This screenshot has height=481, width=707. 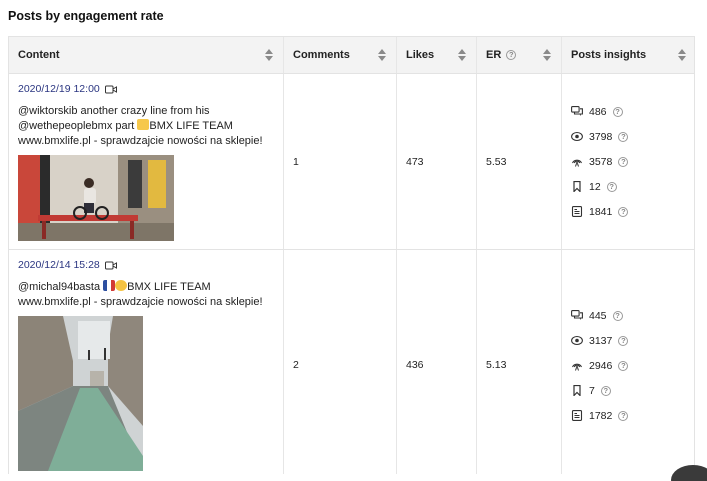 I want to click on heart-eyes-emoji-icon, so click(x=121, y=285).